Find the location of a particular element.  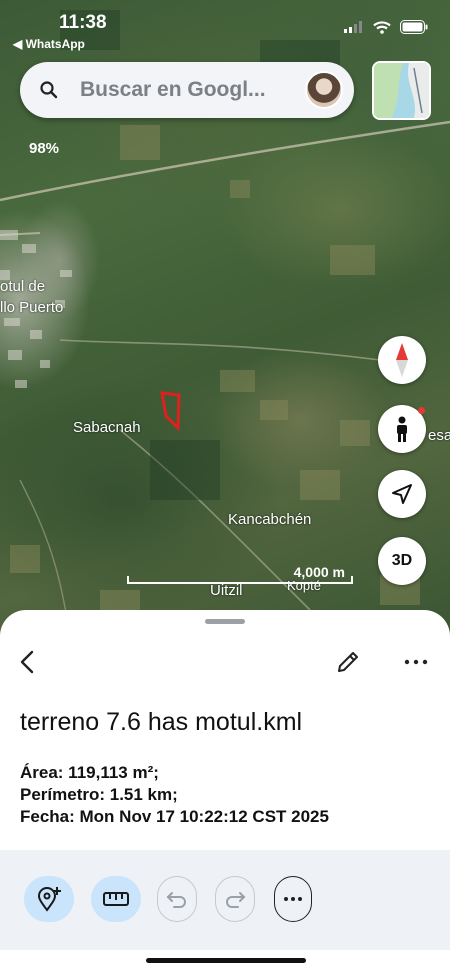

date-text: Fecha: Mon Nov 17 10:22:12 CST 2025 is located at coordinates (174, 816).